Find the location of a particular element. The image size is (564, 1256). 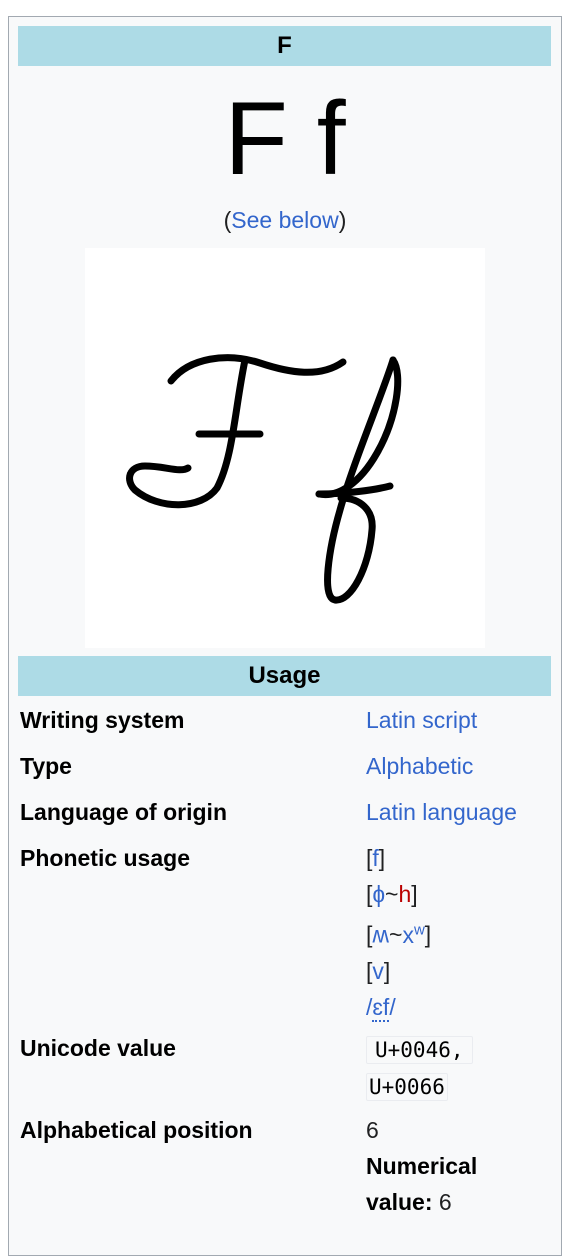

ipa-v: [v] is located at coordinates (378, 970).